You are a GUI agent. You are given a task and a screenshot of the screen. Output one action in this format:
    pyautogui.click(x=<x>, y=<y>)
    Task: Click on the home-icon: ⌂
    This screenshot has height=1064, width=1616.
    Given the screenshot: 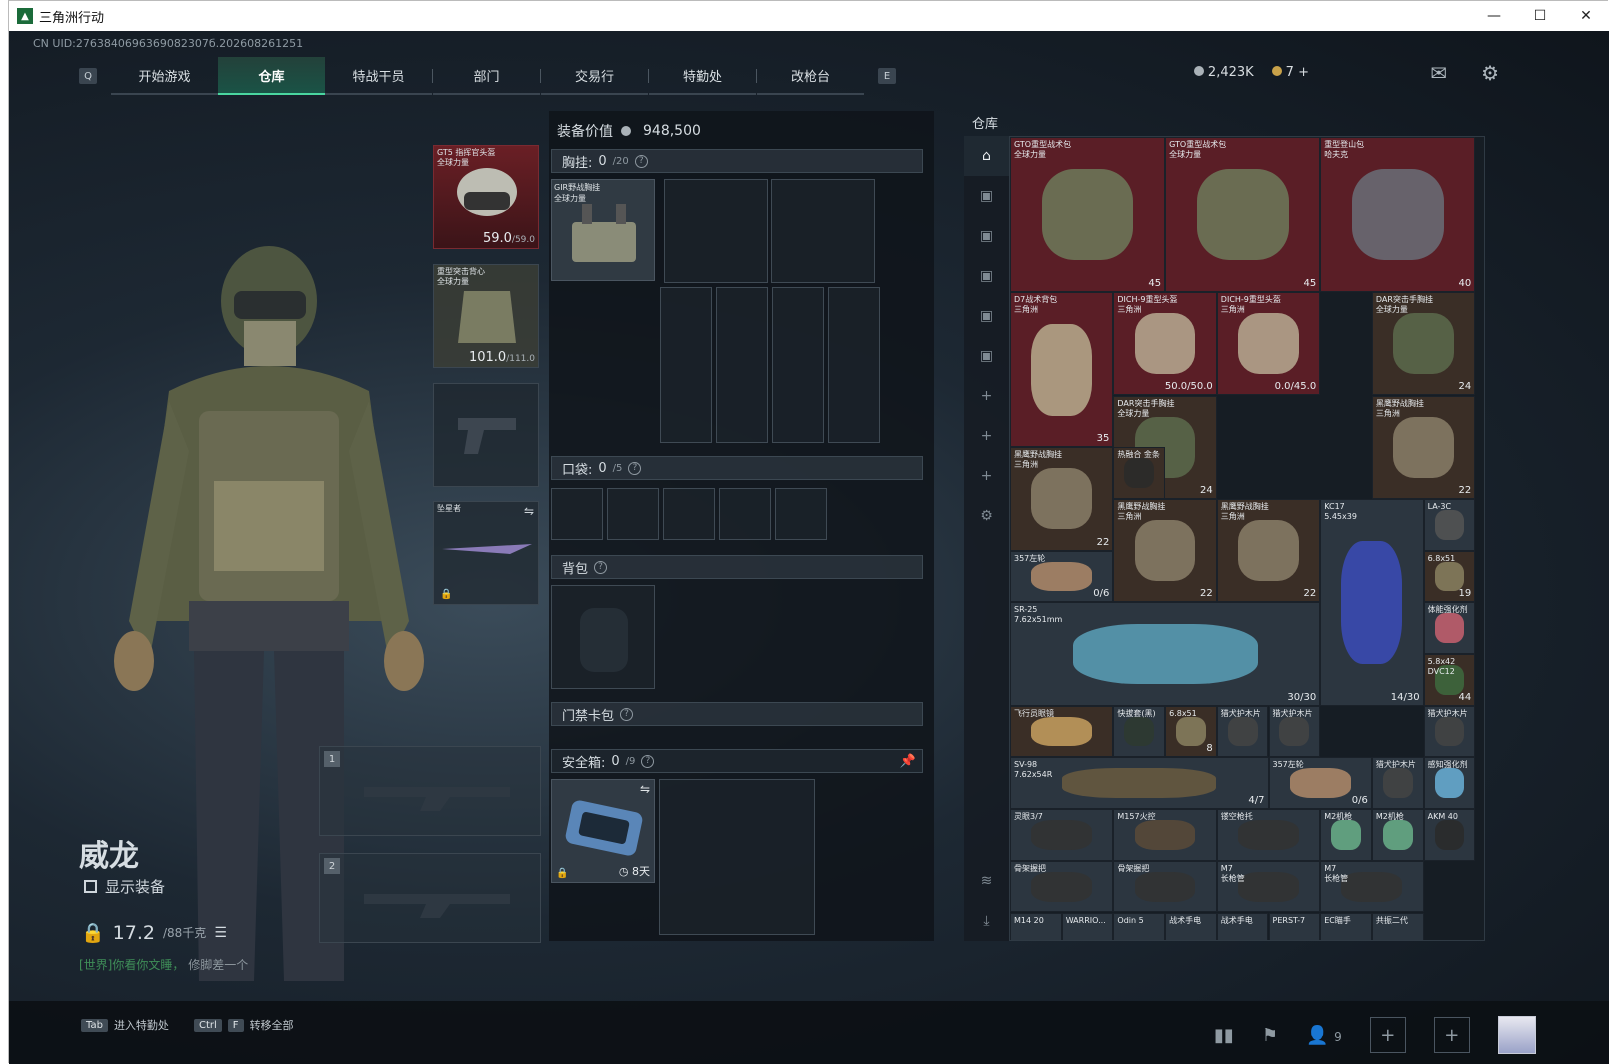 What is the action you would take?
    pyautogui.click(x=986, y=156)
    